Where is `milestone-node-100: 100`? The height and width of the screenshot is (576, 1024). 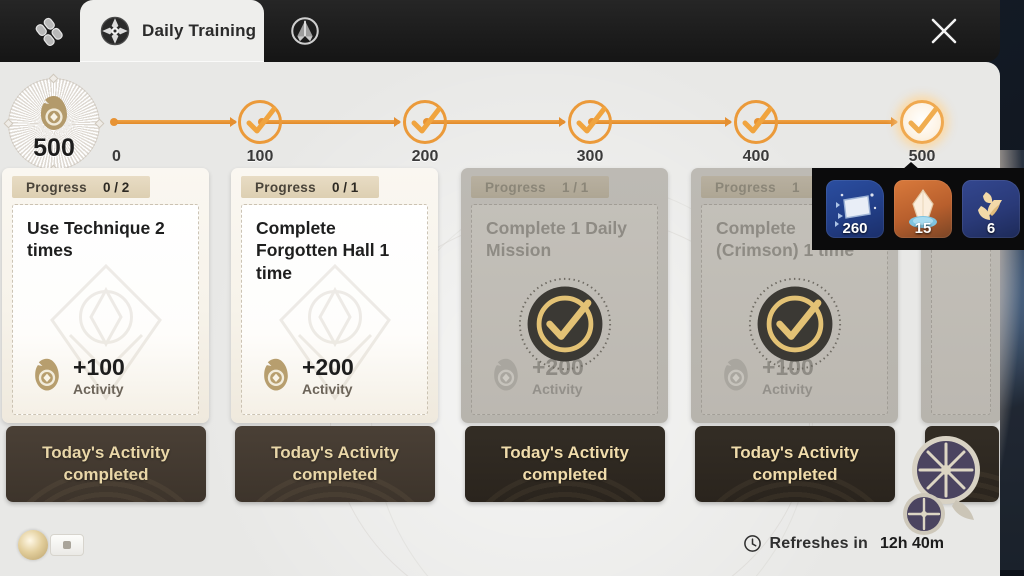
milestone-node-100: 100 is located at coordinates (260, 131).